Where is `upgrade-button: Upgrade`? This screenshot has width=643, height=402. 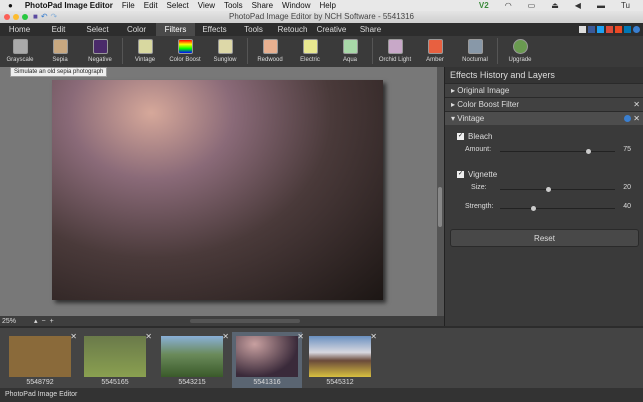 upgrade-button: Upgrade is located at coordinates (520, 49).